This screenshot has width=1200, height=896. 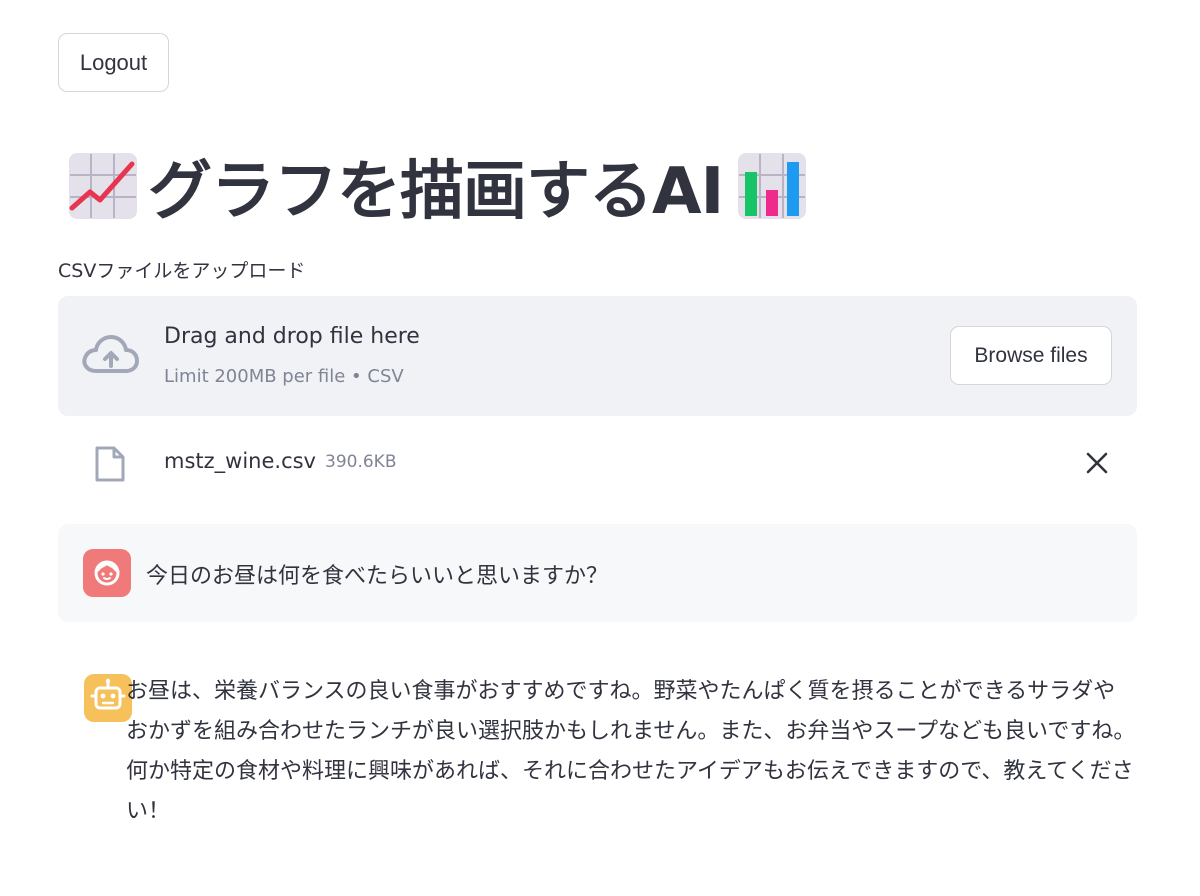 What do you see at coordinates (110, 355) in the screenshot?
I see `cloud-upload-icon` at bounding box center [110, 355].